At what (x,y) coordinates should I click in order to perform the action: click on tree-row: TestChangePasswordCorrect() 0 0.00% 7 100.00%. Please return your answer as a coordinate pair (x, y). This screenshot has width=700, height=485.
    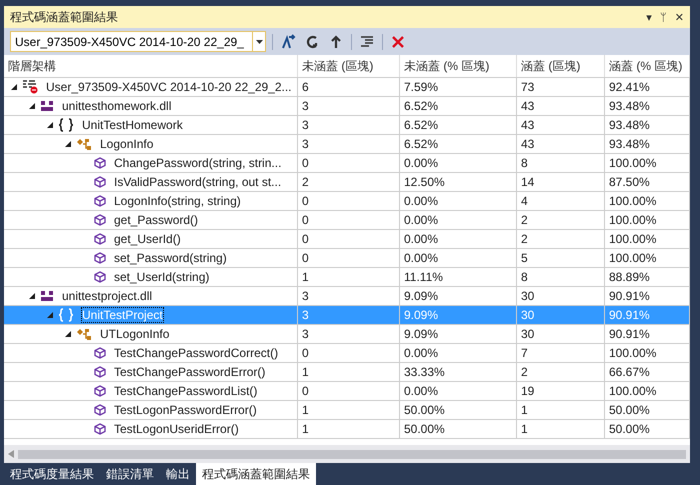
    Looking at the image, I should click on (347, 353).